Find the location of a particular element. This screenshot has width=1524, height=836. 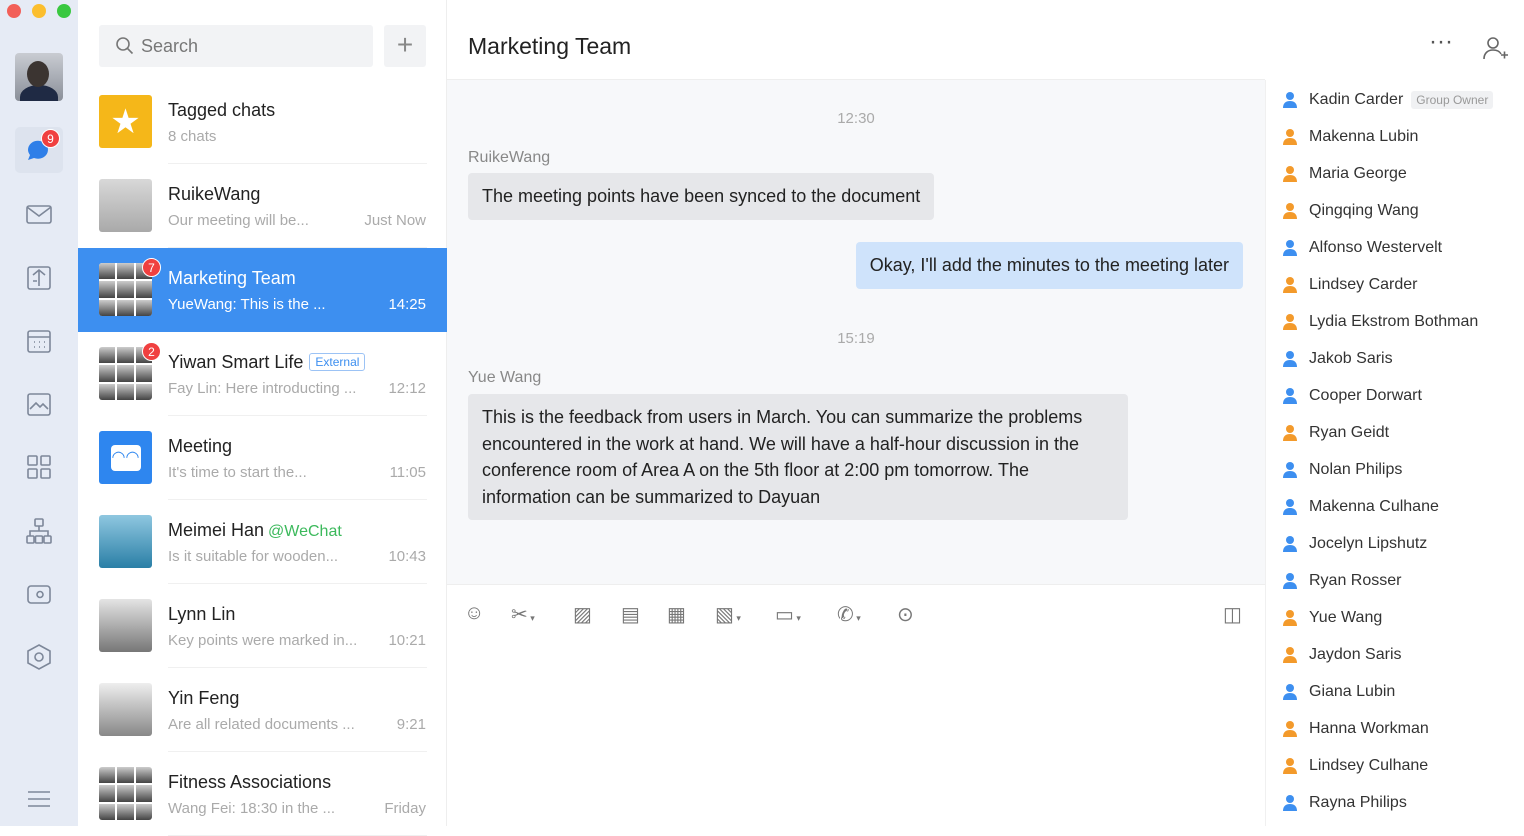

member-item: Jaydon Saris is located at coordinates (1395, 654).